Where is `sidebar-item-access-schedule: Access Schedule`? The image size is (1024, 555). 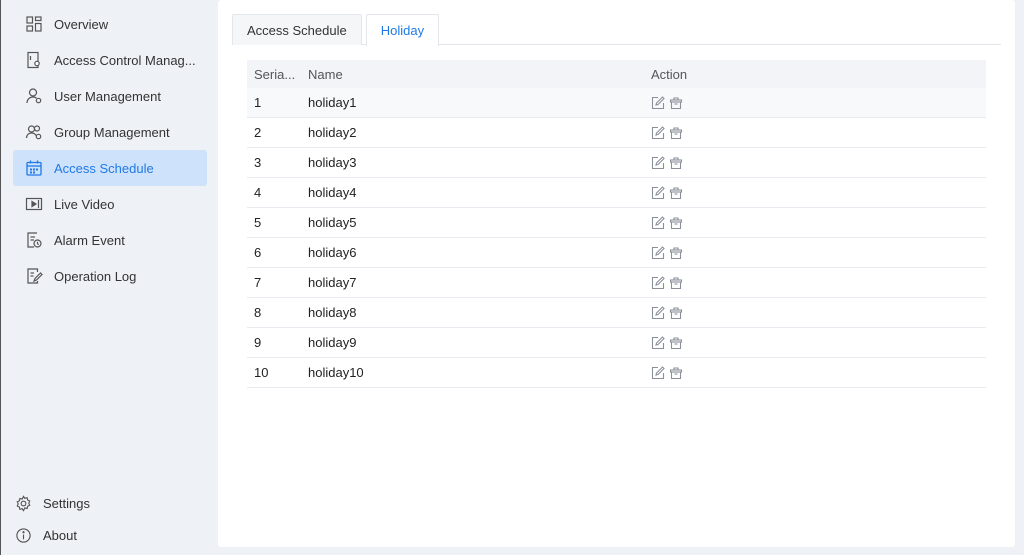
sidebar-item-access-schedule: Access Schedule is located at coordinates (110, 168).